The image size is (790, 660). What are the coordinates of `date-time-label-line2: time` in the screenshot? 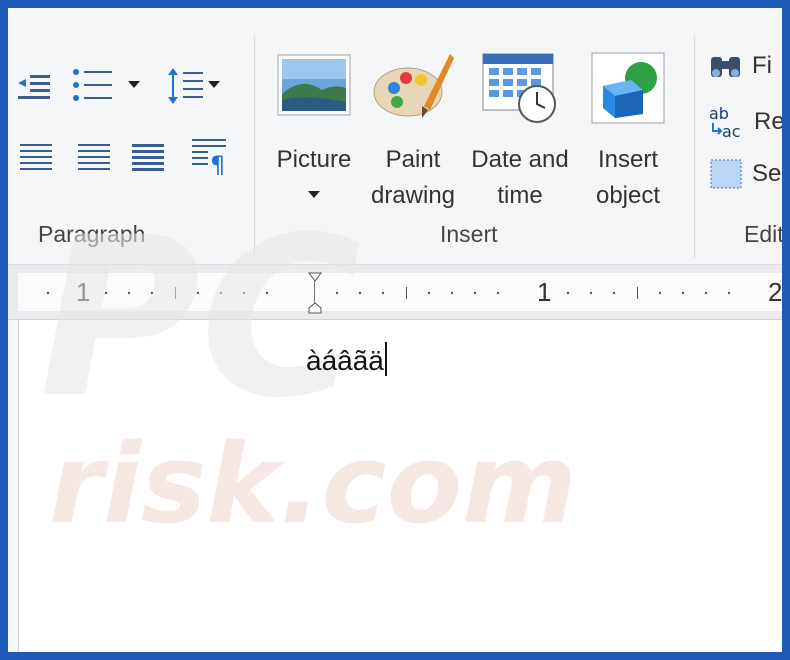 It's located at (520, 195).